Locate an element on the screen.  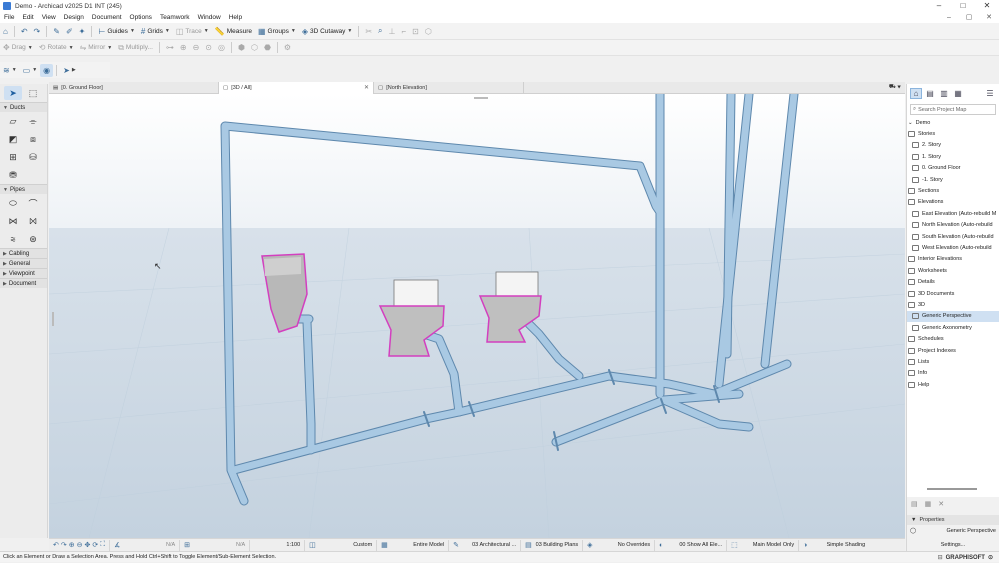
pipe-equipment-tool: ⩬ is located at coordinates (13, 239).